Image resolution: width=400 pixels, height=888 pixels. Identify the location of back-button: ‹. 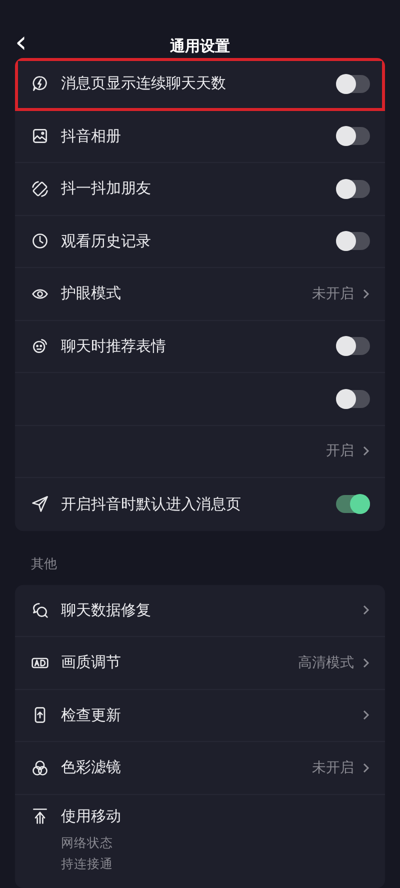
(21, 43).